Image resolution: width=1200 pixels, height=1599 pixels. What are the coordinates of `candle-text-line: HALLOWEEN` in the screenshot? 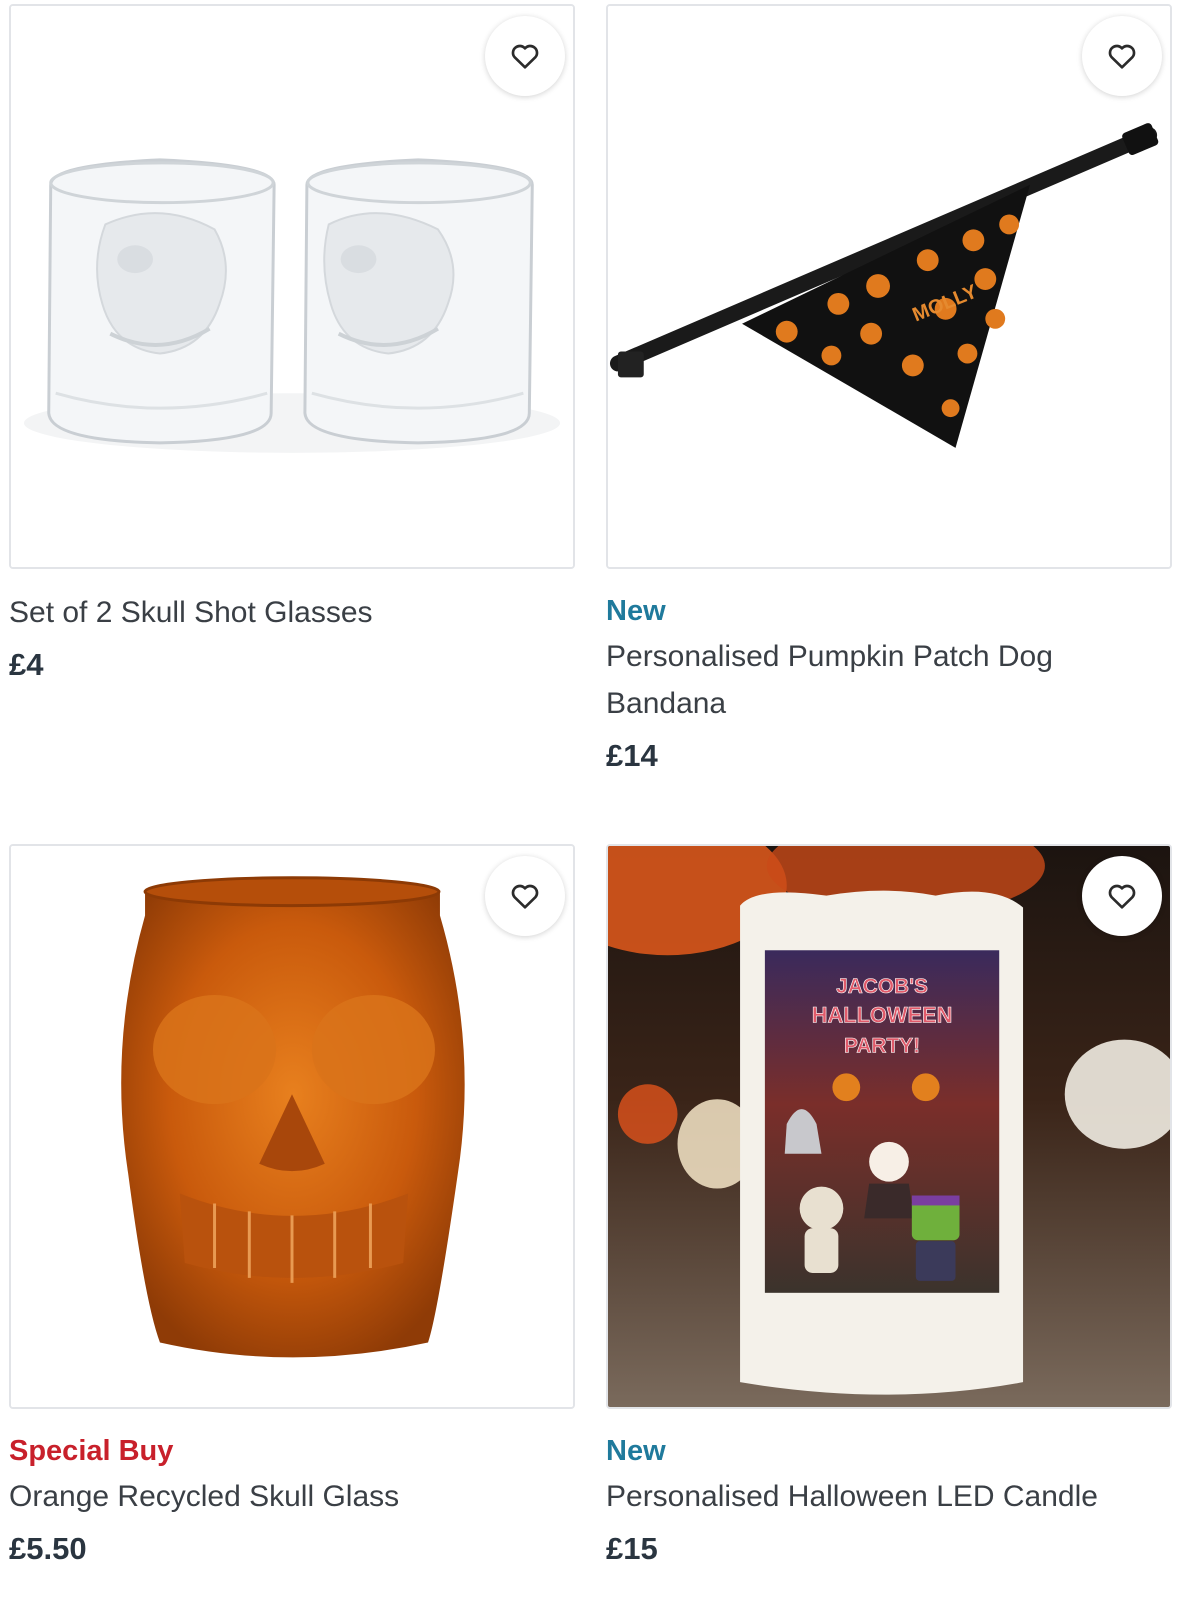 It's located at (882, 1015).